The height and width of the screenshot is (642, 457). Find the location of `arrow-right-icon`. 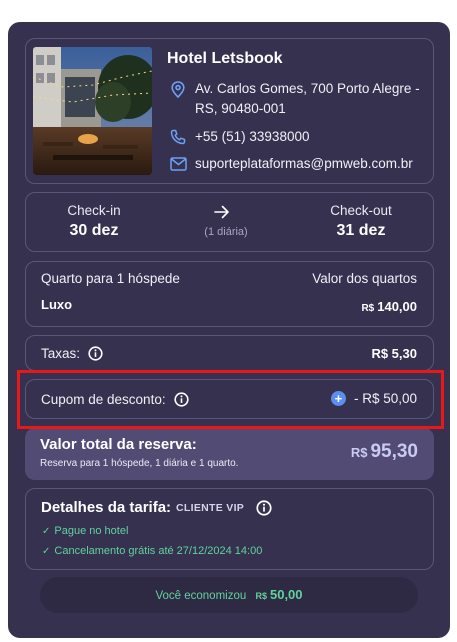

arrow-right-icon is located at coordinates (222, 214).